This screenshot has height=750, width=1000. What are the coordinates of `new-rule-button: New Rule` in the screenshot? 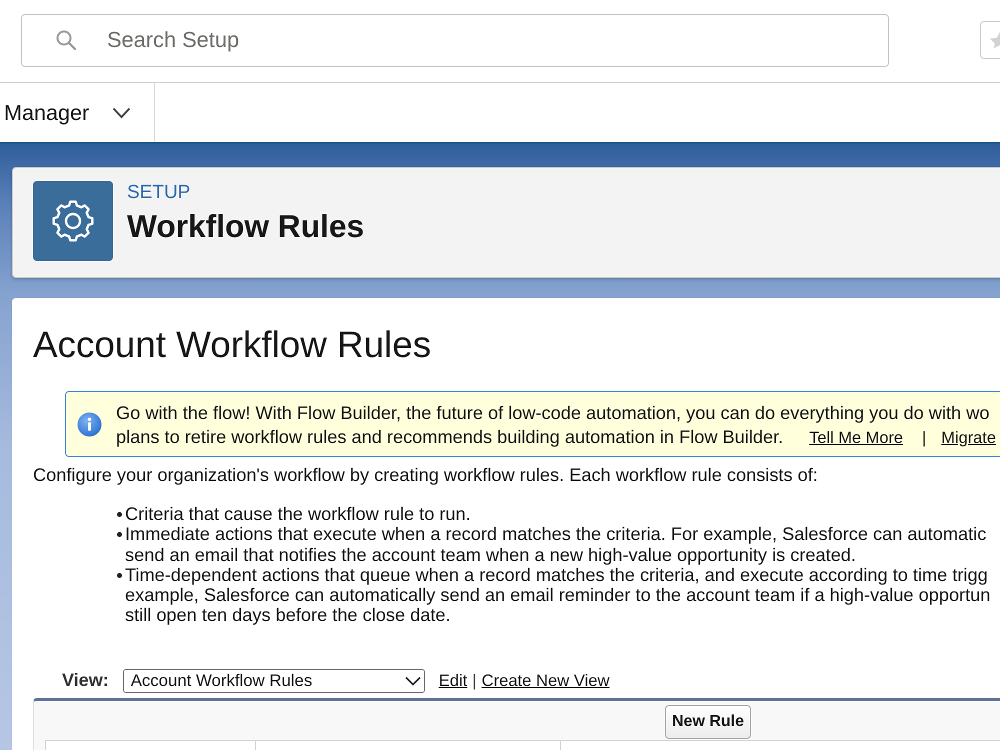 It's located at (708, 721).